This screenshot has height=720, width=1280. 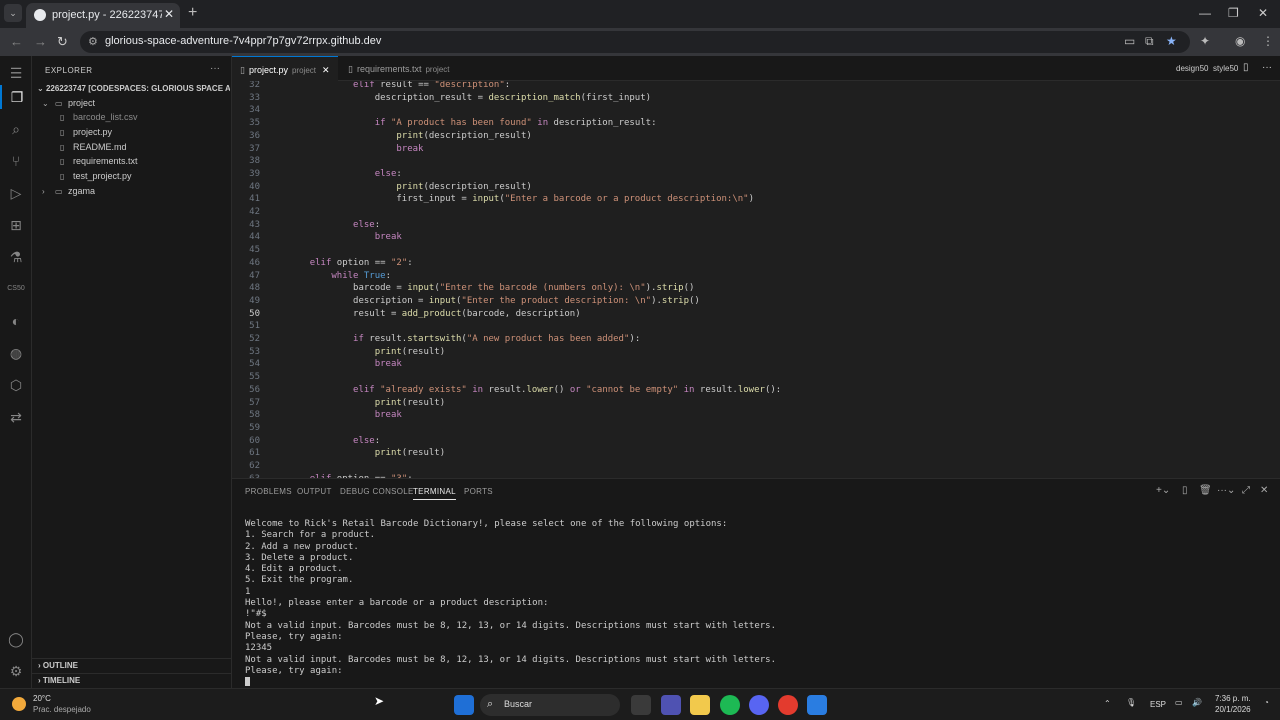 What do you see at coordinates (1179, 702) in the screenshot?
I see `network-icon: ▭` at bounding box center [1179, 702].